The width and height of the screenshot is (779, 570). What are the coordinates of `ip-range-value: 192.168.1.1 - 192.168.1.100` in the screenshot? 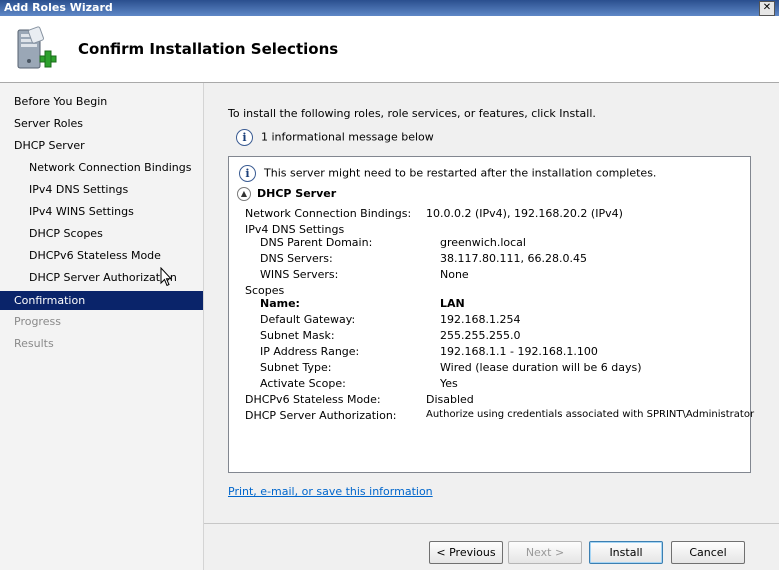 It's located at (519, 351).